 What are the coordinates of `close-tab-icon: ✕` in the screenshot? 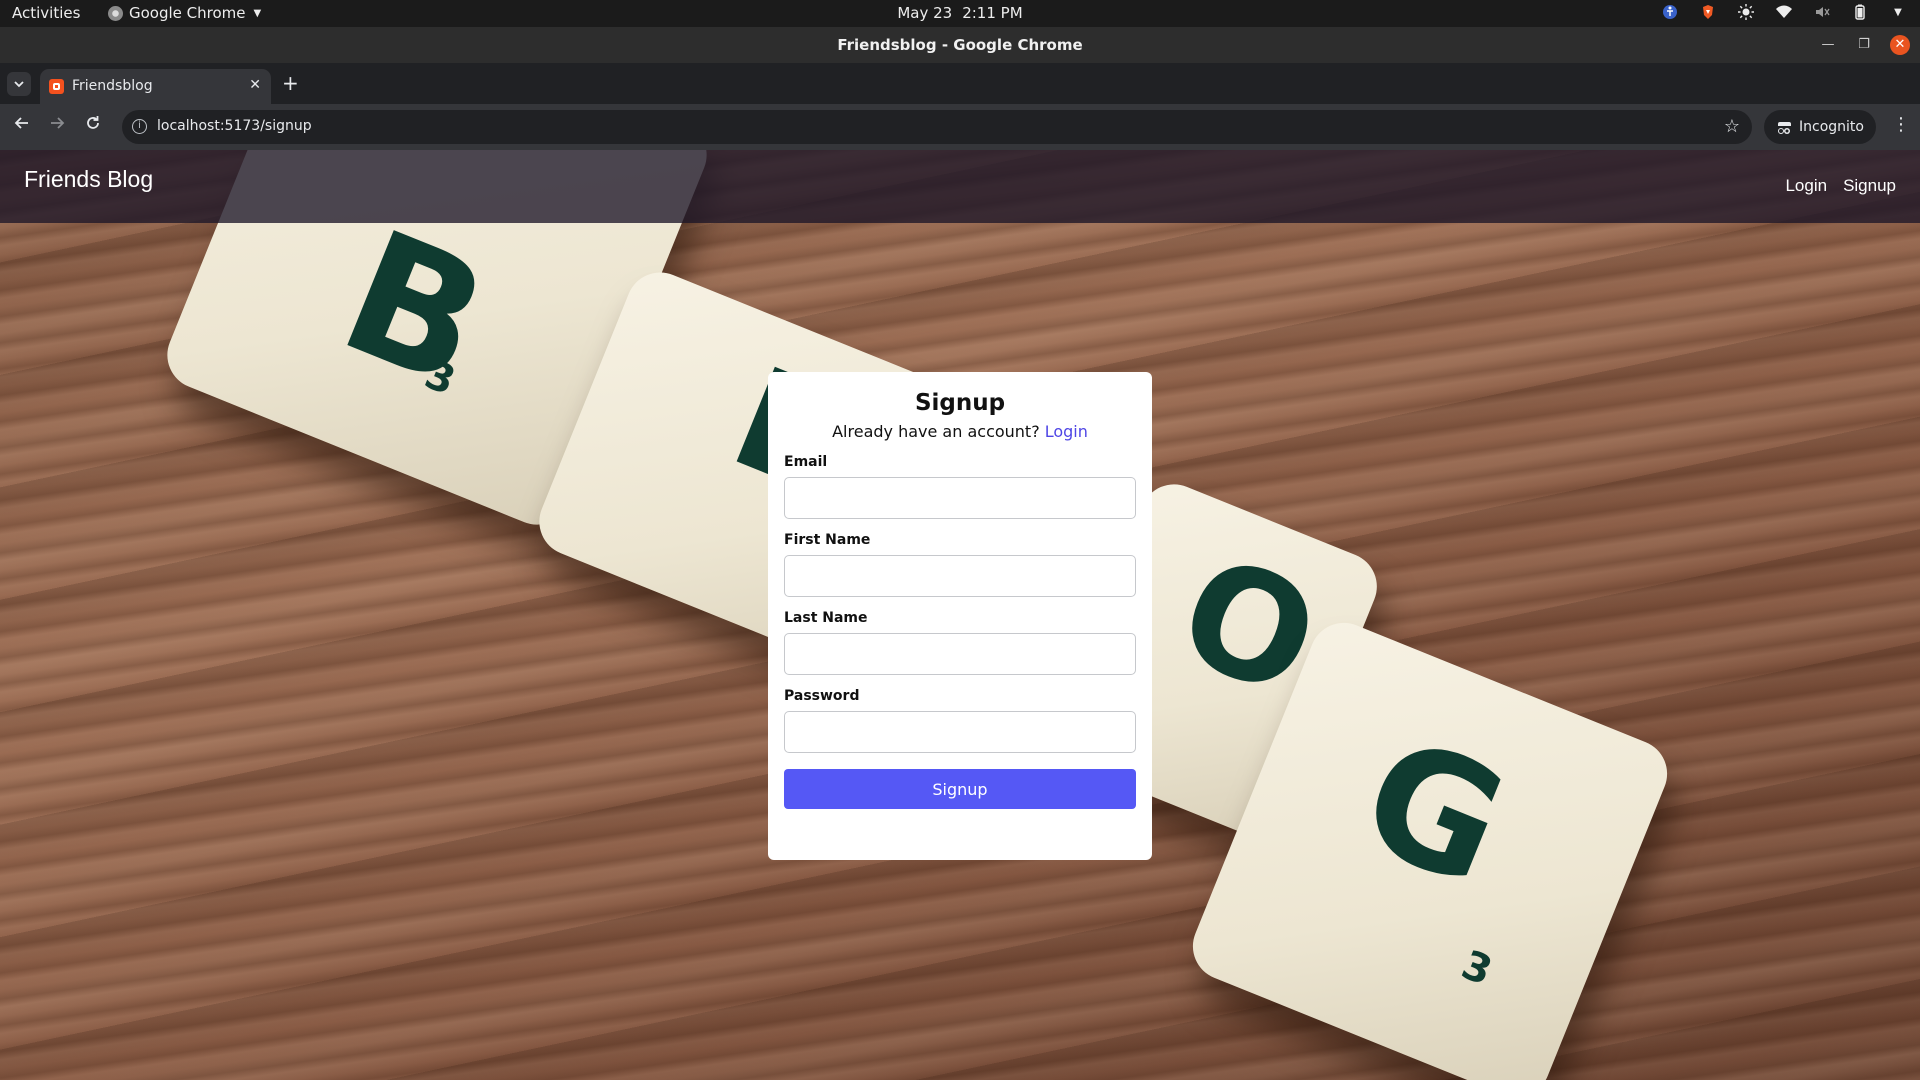 It's located at (255, 85).